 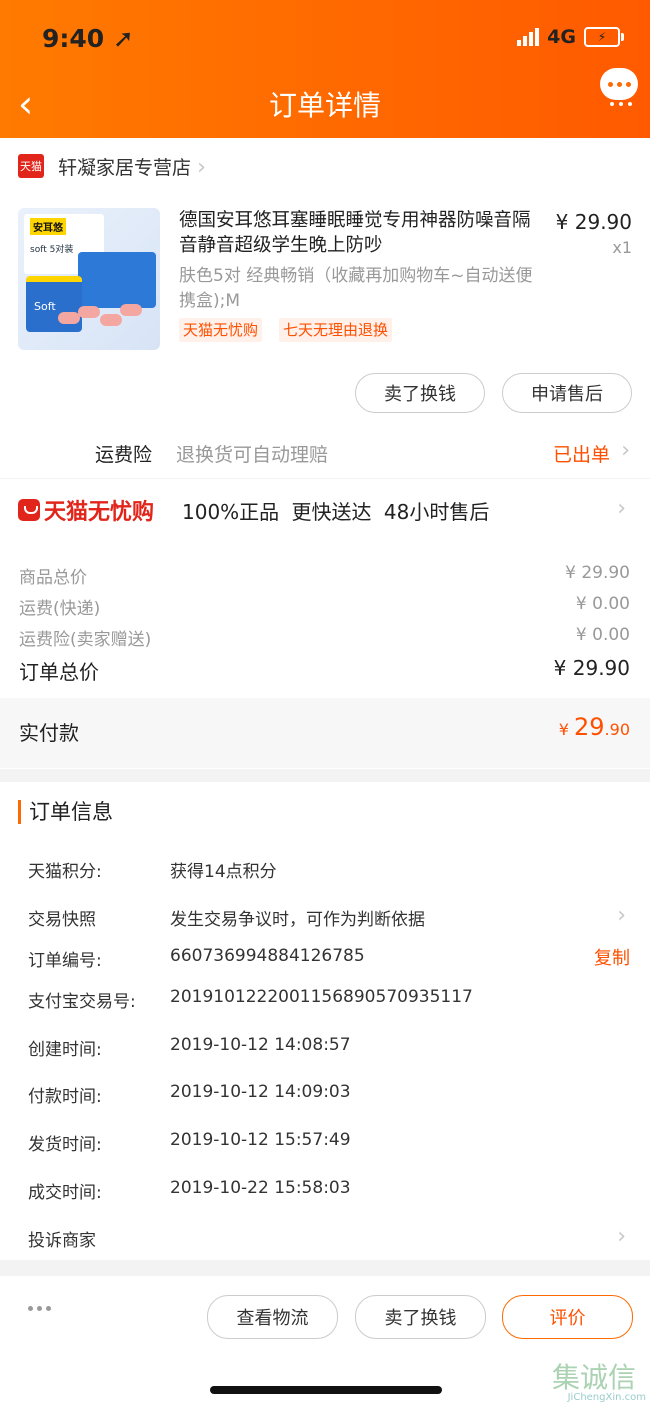 What do you see at coordinates (132, 166) in the screenshot?
I see `store-name: 轩凝家居专营店 ›` at bounding box center [132, 166].